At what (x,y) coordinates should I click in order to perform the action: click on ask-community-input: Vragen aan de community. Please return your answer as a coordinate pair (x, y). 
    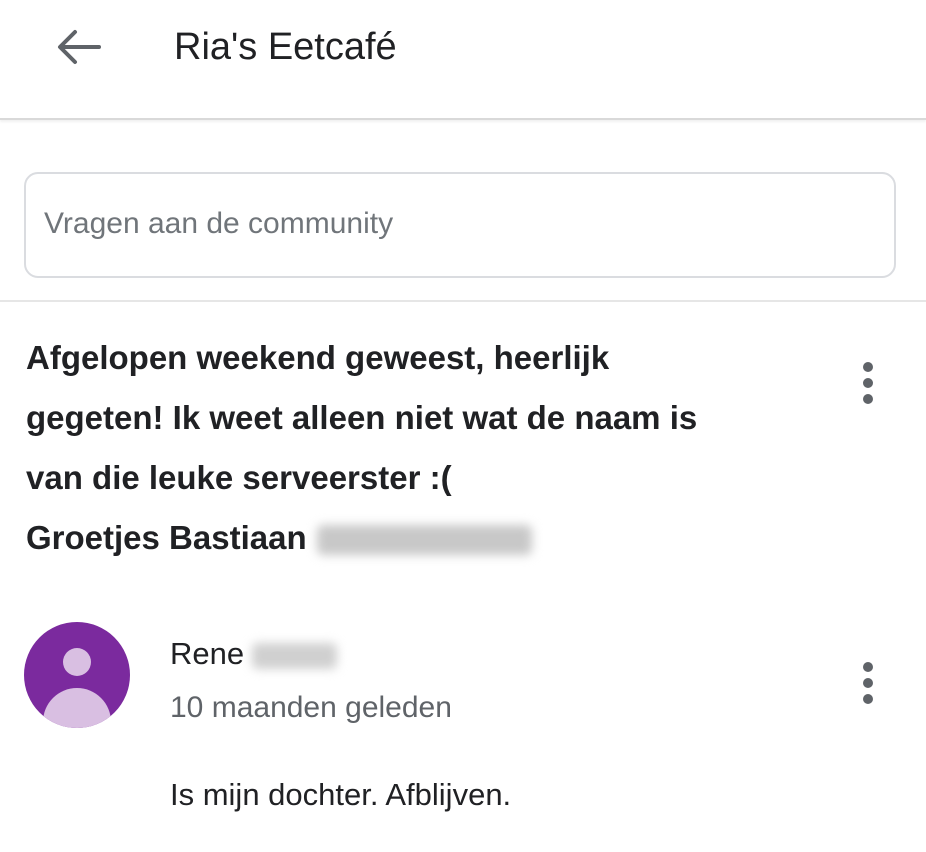
    Looking at the image, I should click on (460, 225).